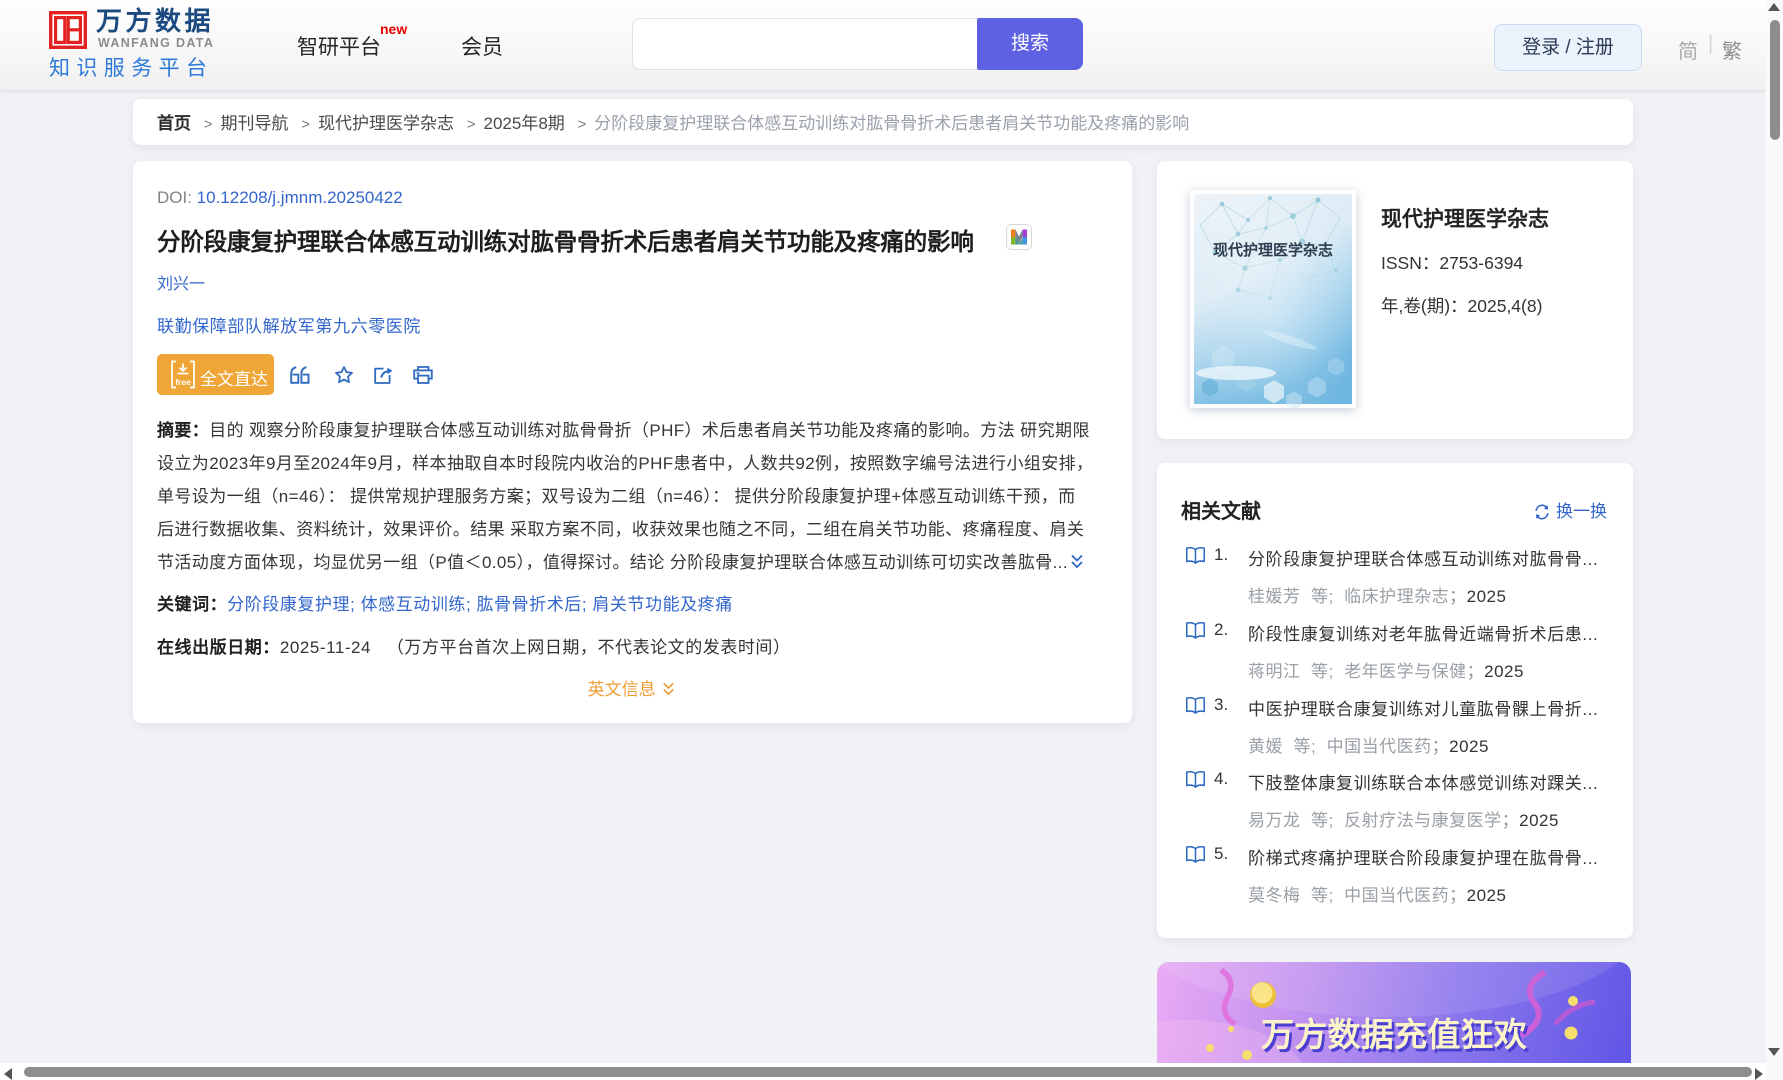 This screenshot has height=1080, width=1783. What do you see at coordinates (183, 382) in the screenshot?
I see `svg-text: free` at bounding box center [183, 382].